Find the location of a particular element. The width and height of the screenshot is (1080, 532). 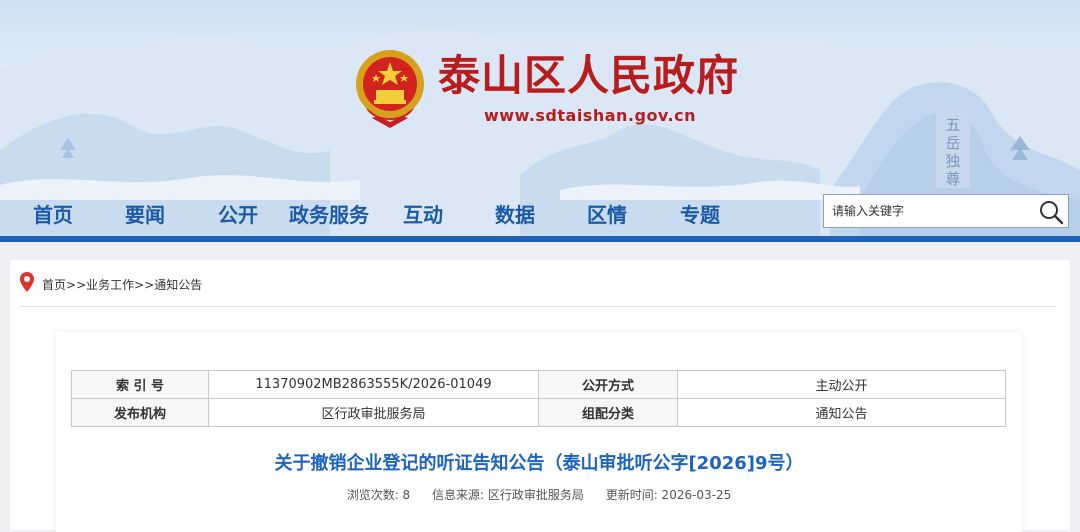

site-url: www.sdtaishan.gov.cn is located at coordinates (590, 115).